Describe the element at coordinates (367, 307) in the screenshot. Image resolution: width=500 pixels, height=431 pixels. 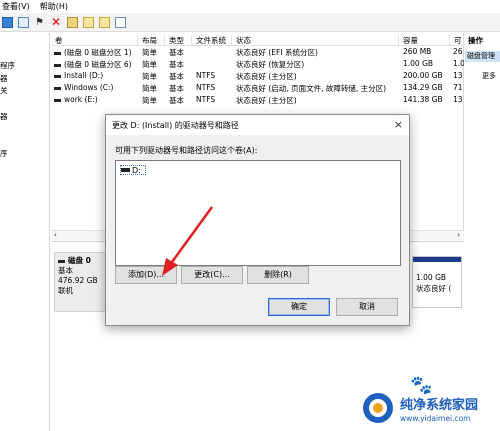
I see `cancel-button: 取消` at that location.